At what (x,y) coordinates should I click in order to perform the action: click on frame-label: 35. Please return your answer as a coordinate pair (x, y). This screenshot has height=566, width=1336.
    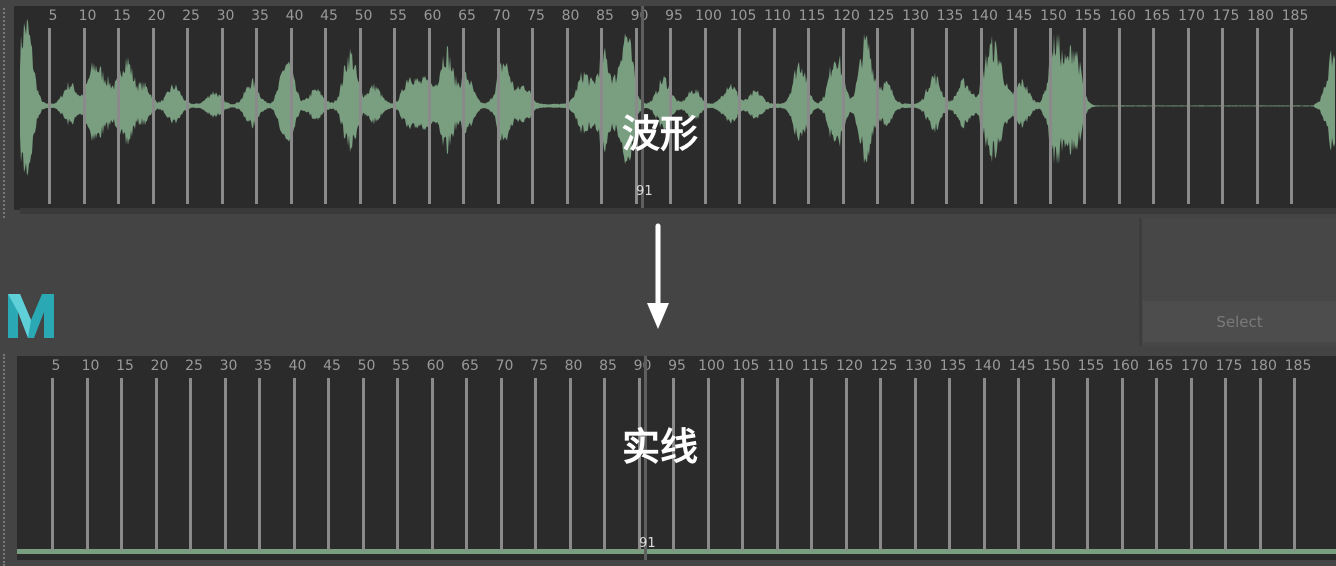
    Looking at the image, I should click on (263, 366).